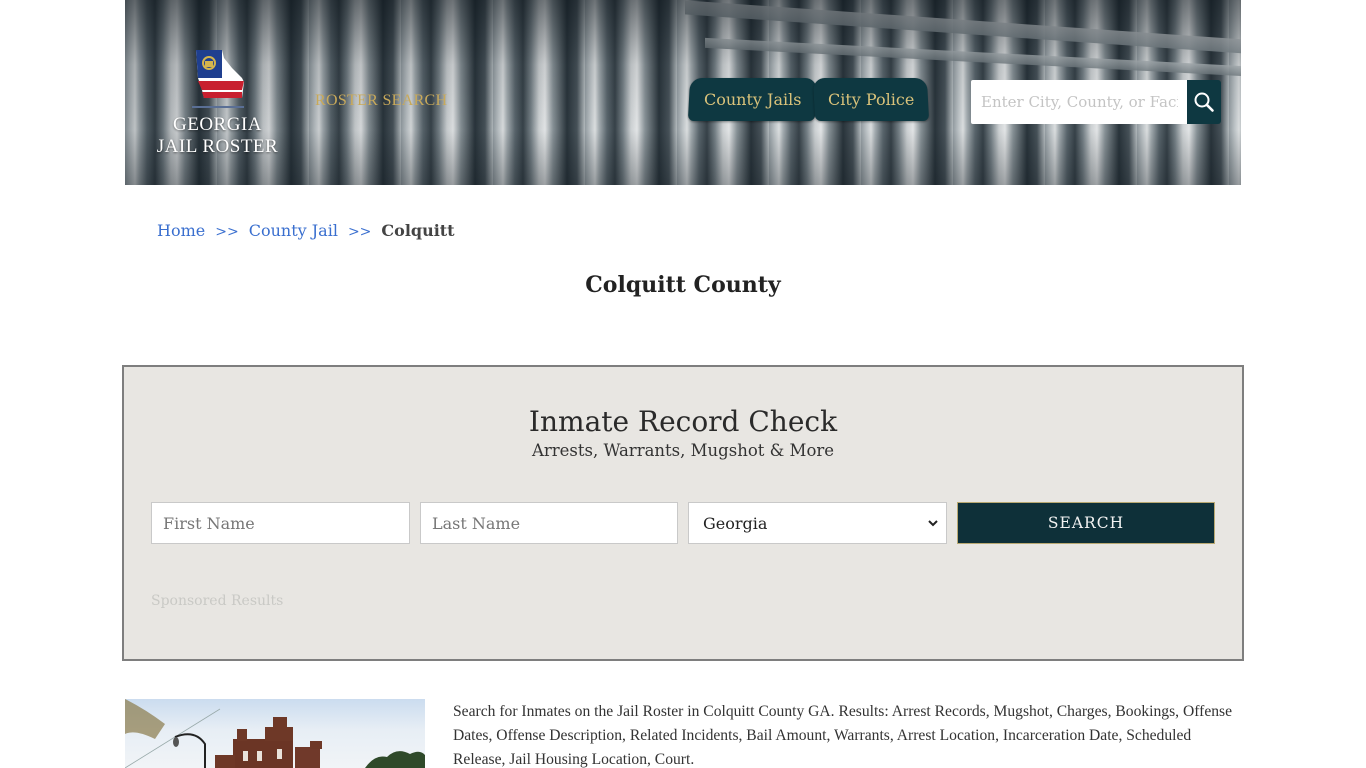 This screenshot has height=768, width=1366. What do you see at coordinates (1079, 102) in the screenshot?
I see `facility-search-input` at bounding box center [1079, 102].